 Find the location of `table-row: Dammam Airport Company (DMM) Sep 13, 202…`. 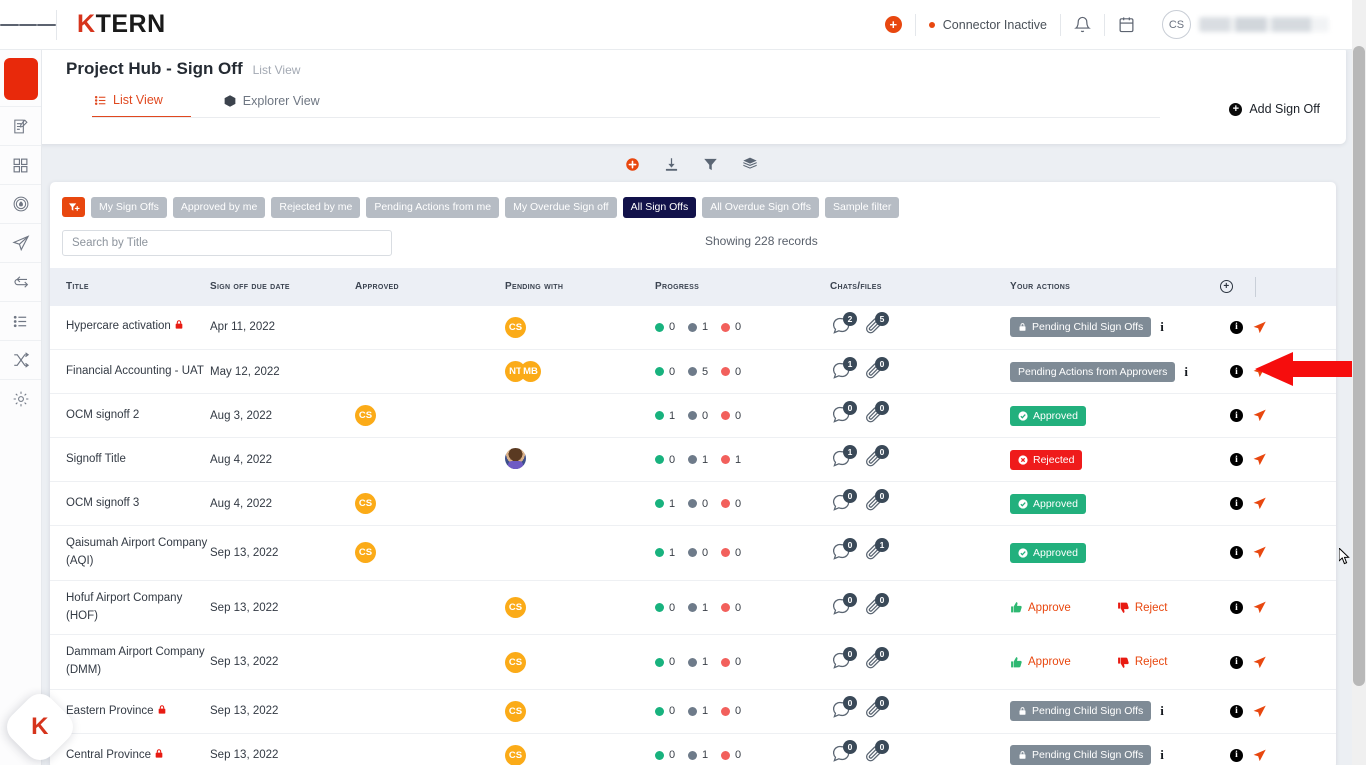

table-row: Dammam Airport Company (DMM) Sep 13, 202… is located at coordinates (693, 662).